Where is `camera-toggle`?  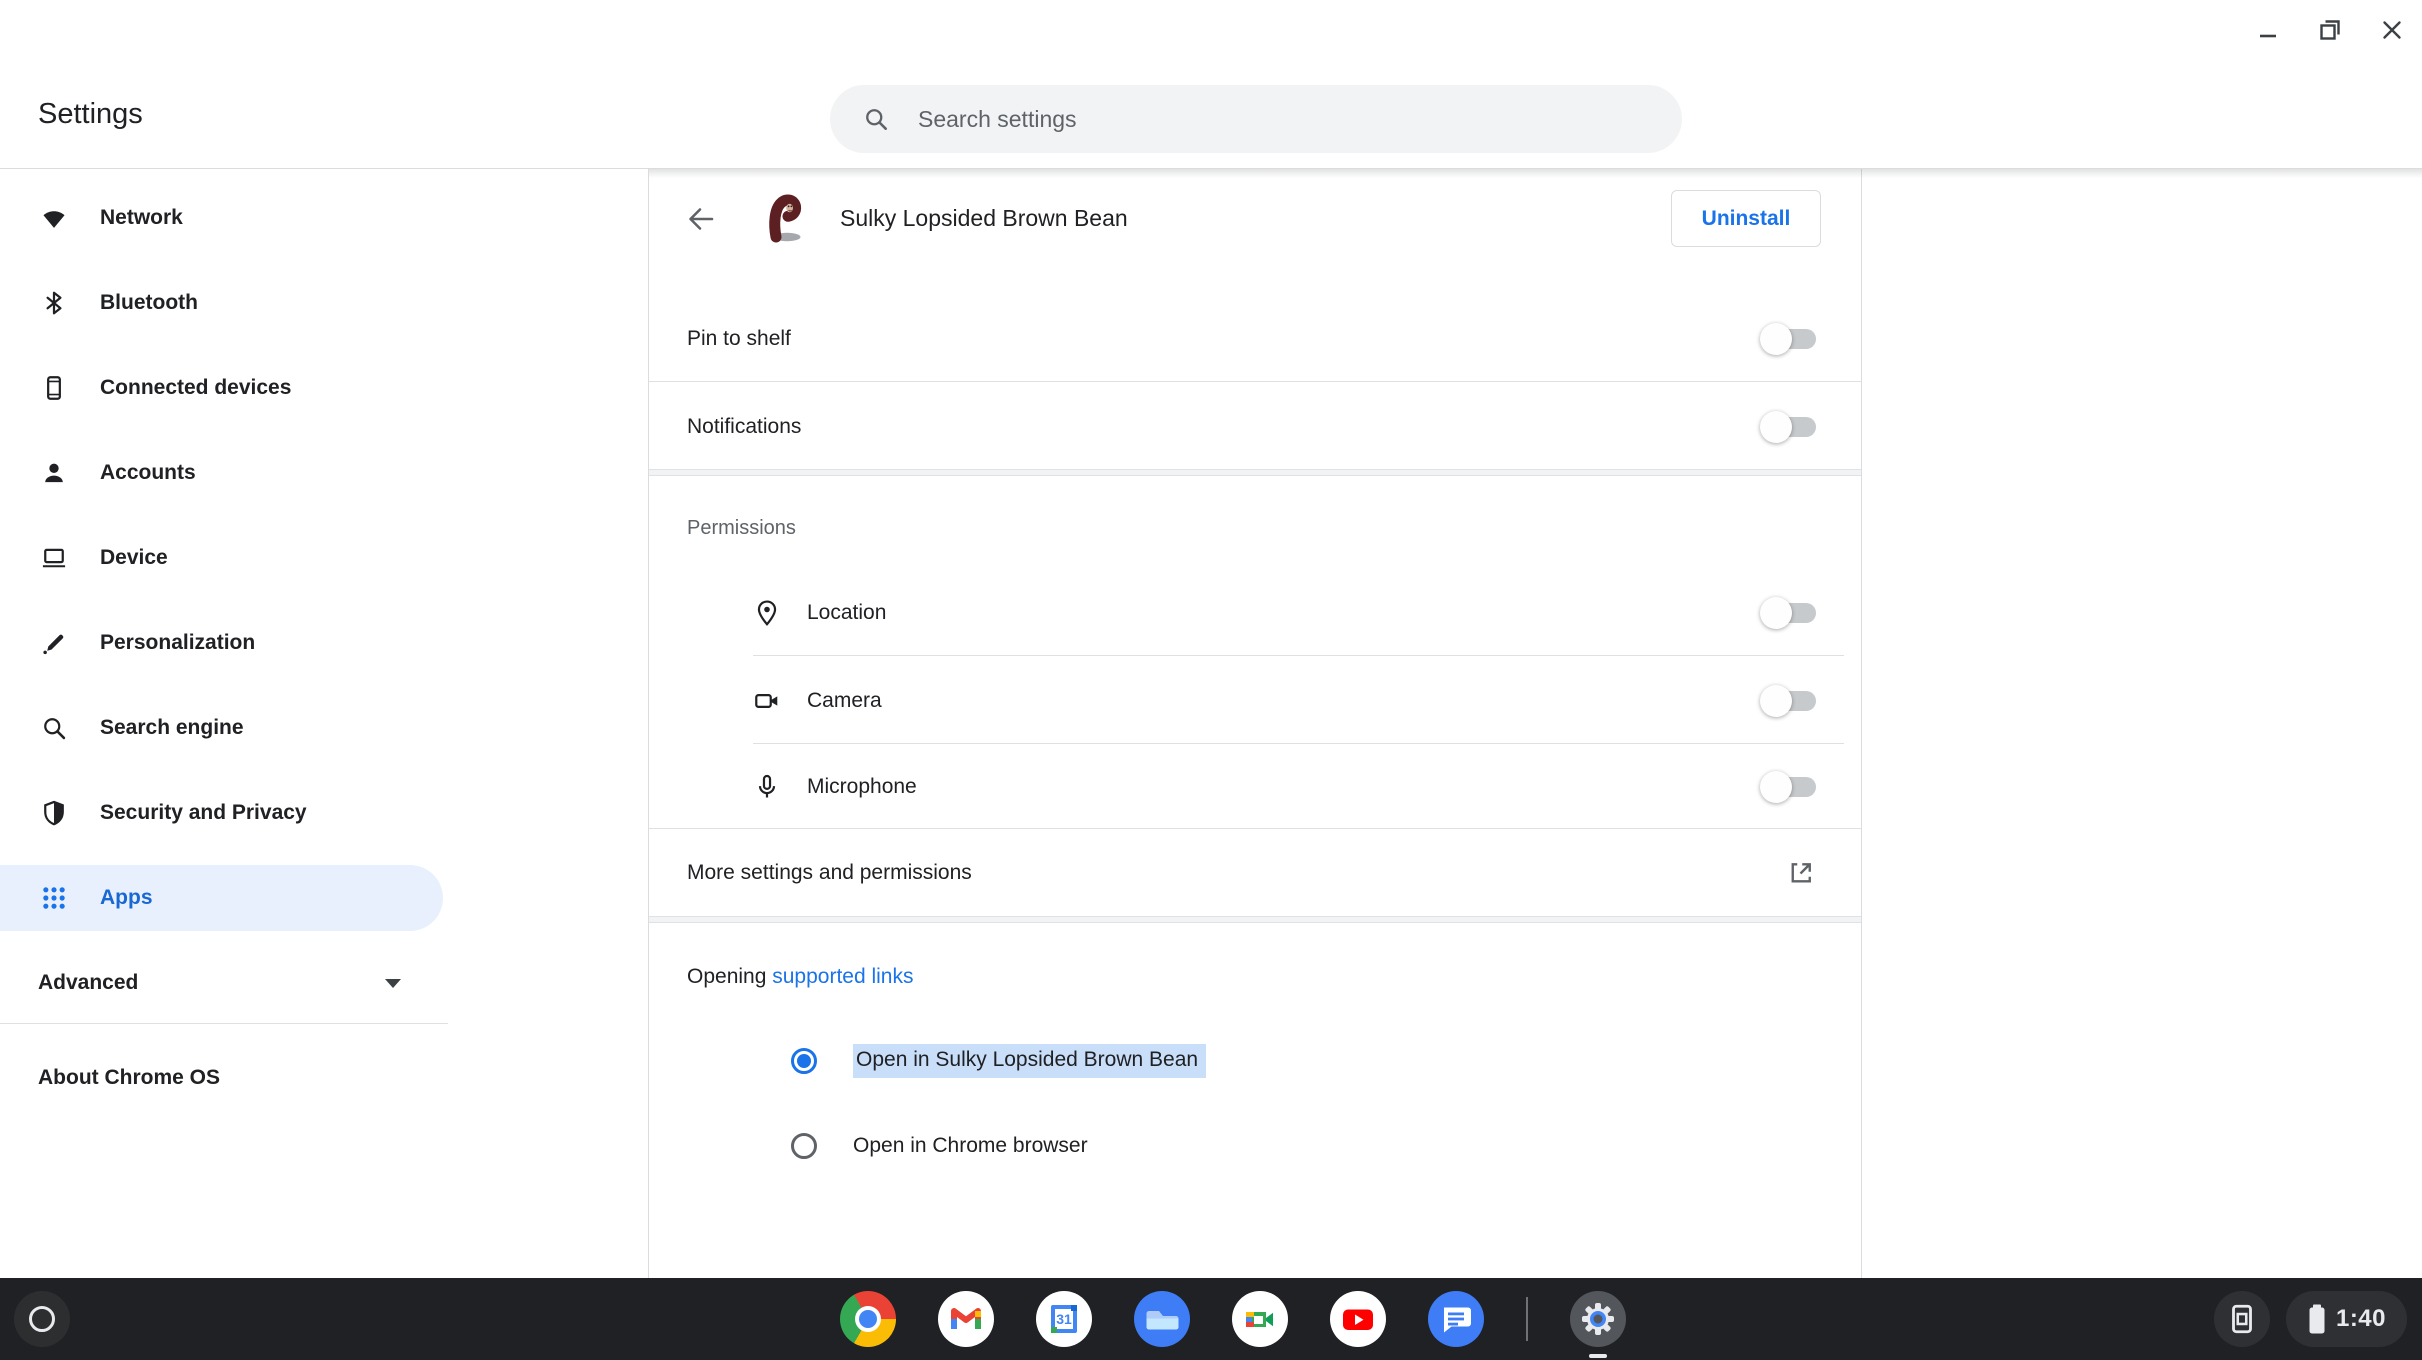 camera-toggle is located at coordinates (1788, 701).